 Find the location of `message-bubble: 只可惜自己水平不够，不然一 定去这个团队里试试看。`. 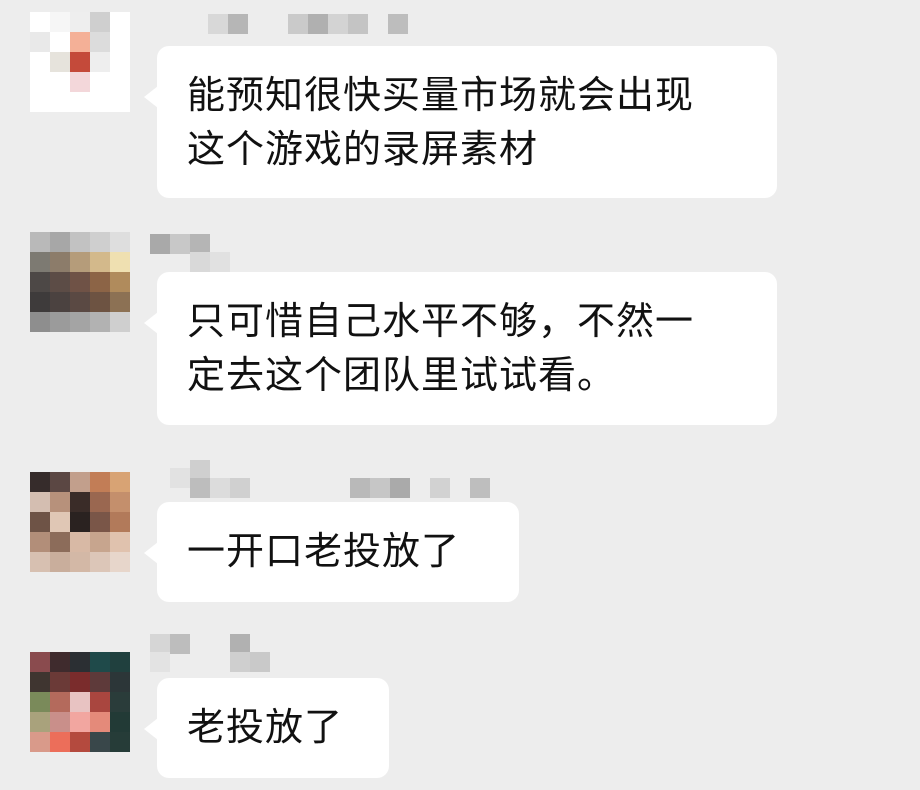

message-bubble: 只可惜自己水平不够，不然一 定去这个团队里试试看。 is located at coordinates (460, 348).